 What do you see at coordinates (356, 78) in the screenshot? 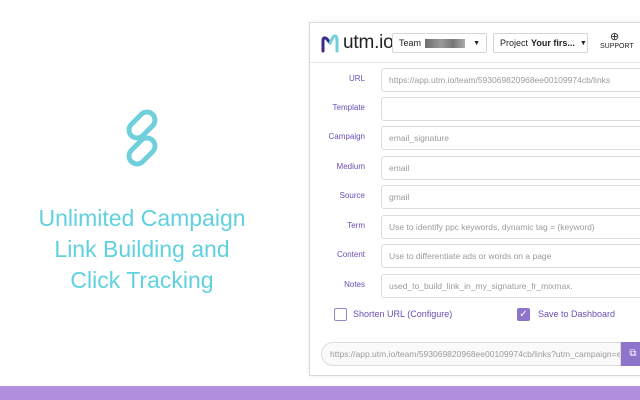
I see `url-label: URL` at bounding box center [356, 78].